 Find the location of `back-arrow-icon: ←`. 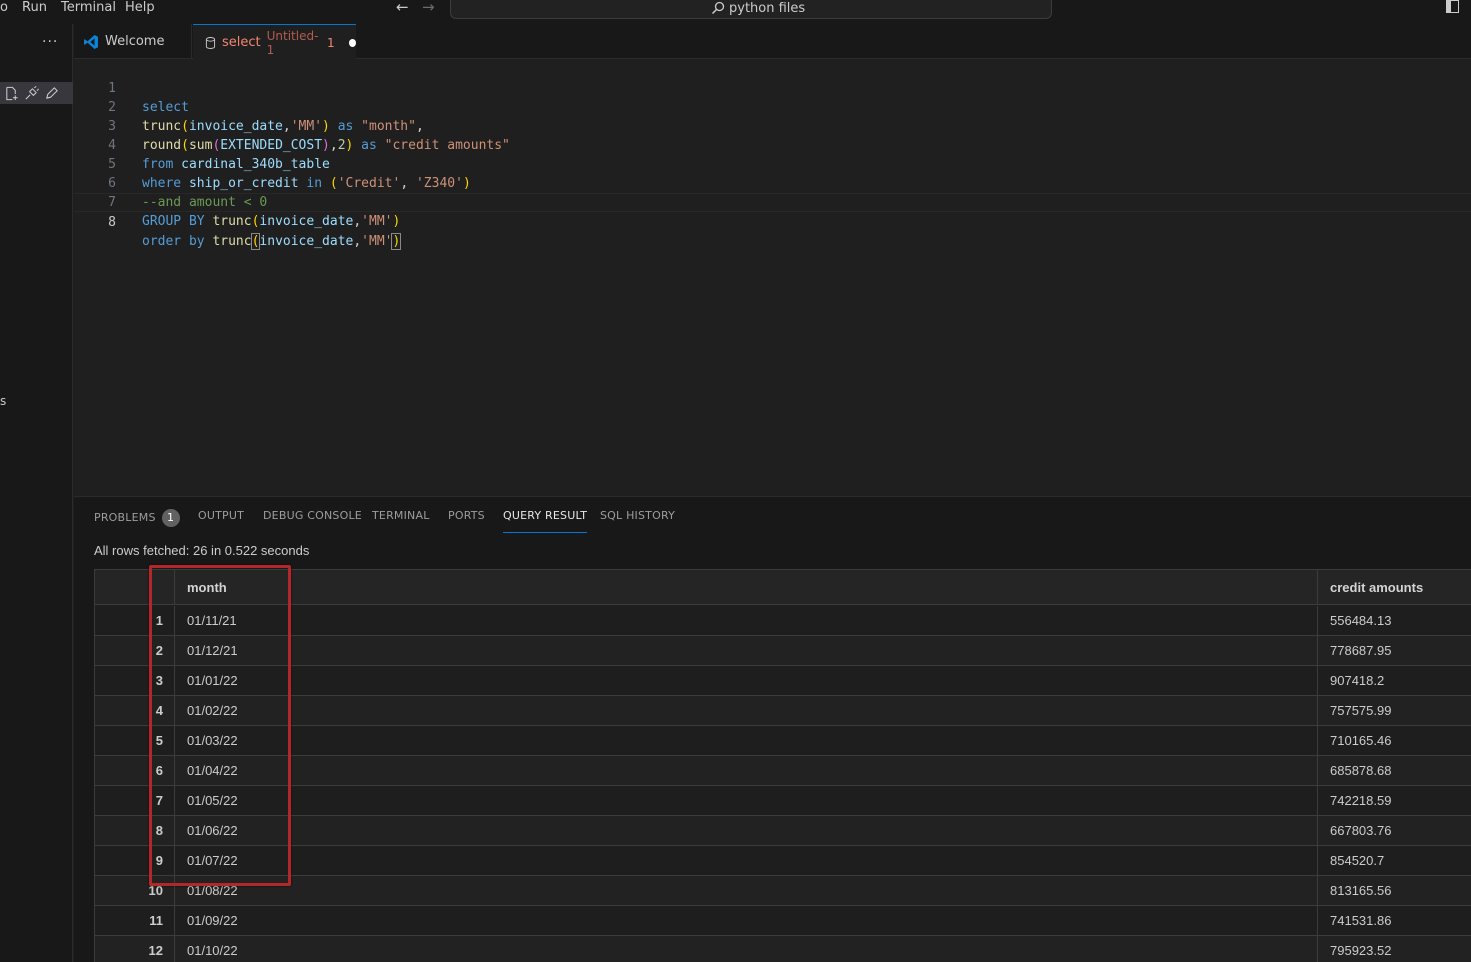

back-arrow-icon: ← is located at coordinates (402, 7).